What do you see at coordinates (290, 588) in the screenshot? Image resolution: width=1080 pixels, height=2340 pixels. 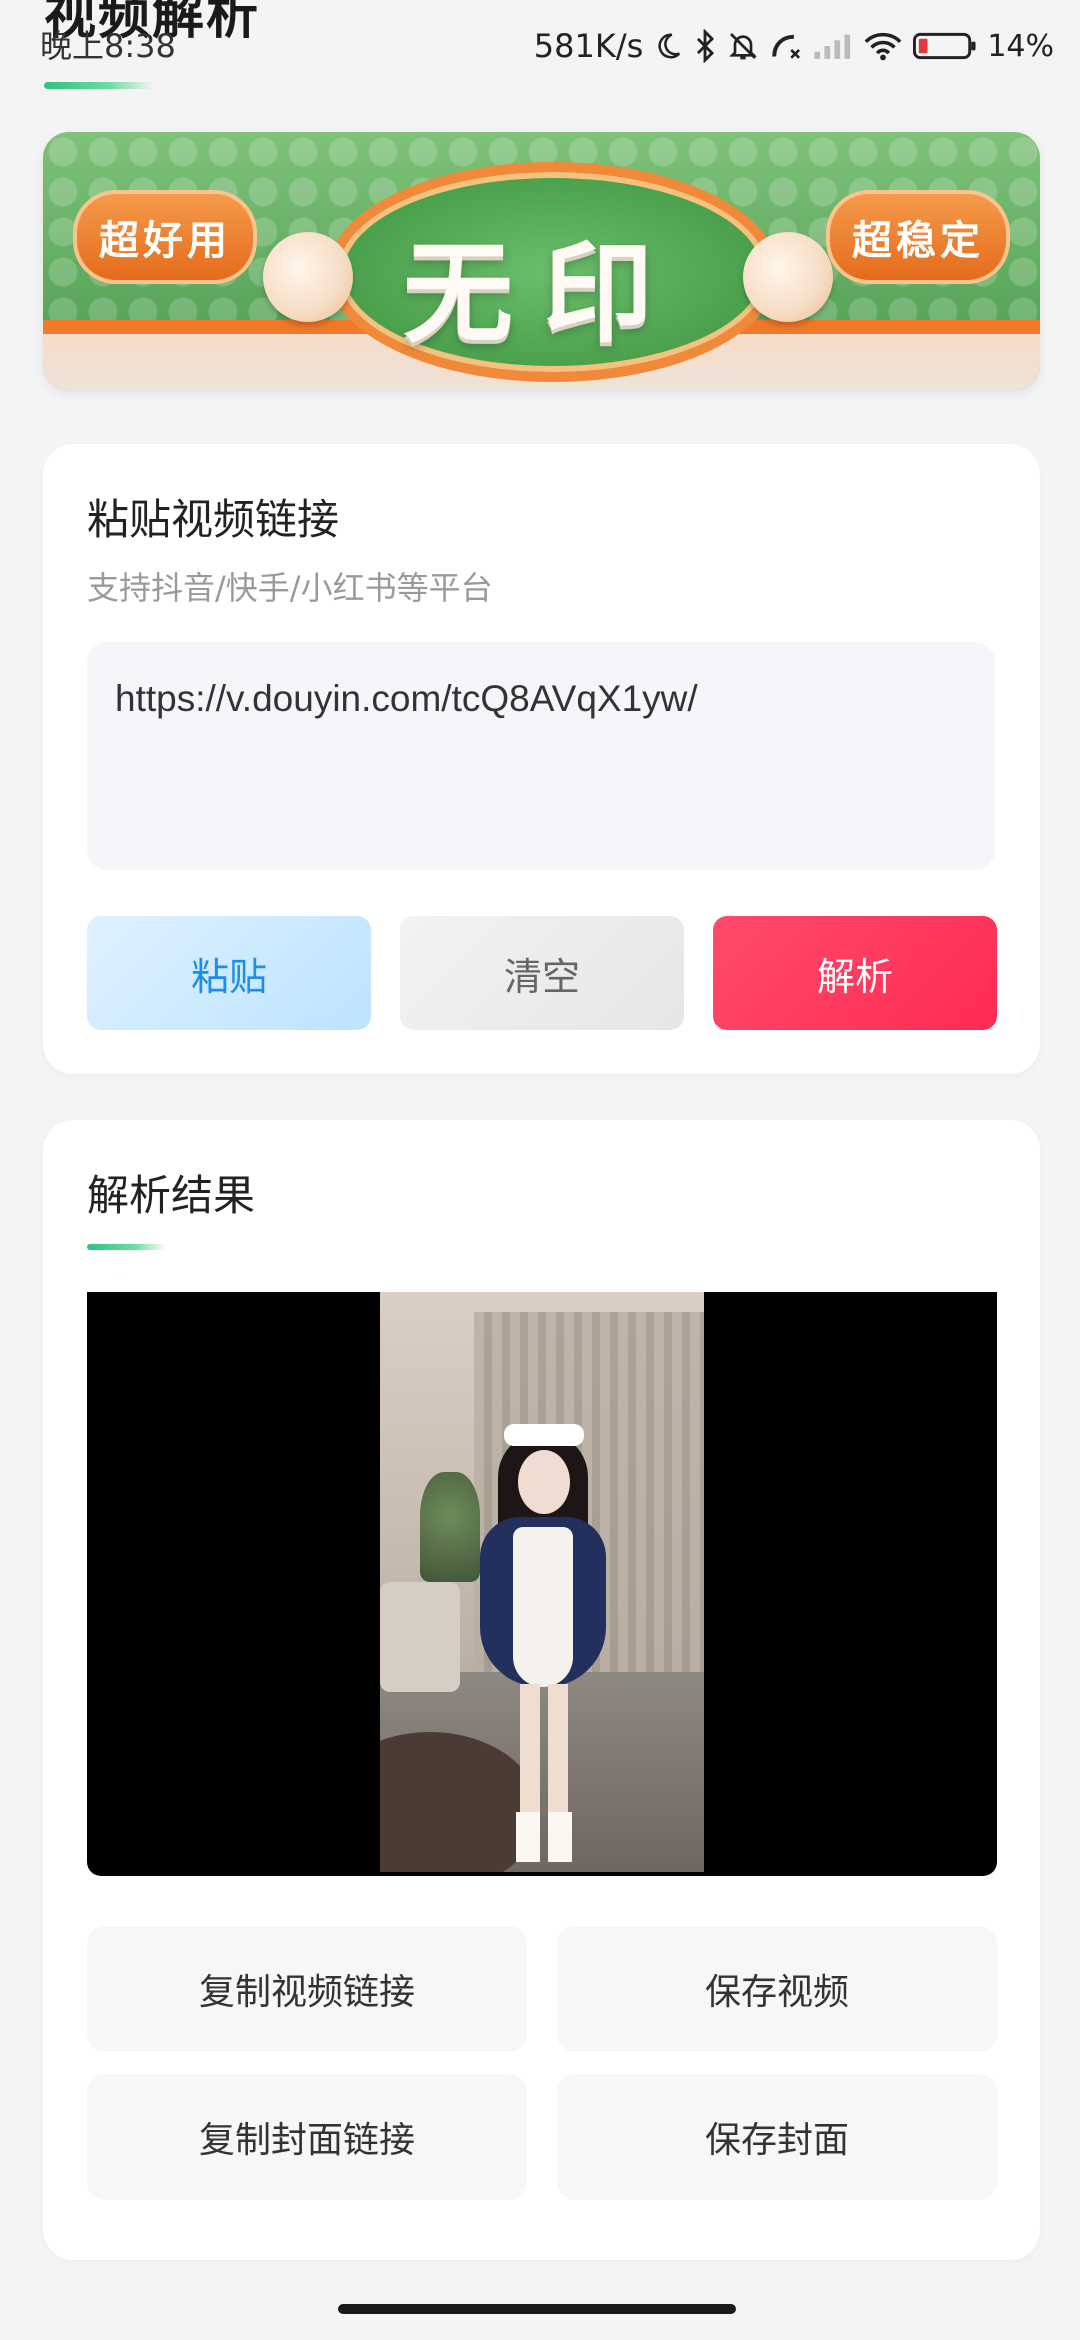 I see `input-card-subtitle: 支持抖音/快手/小红书等平台` at bounding box center [290, 588].